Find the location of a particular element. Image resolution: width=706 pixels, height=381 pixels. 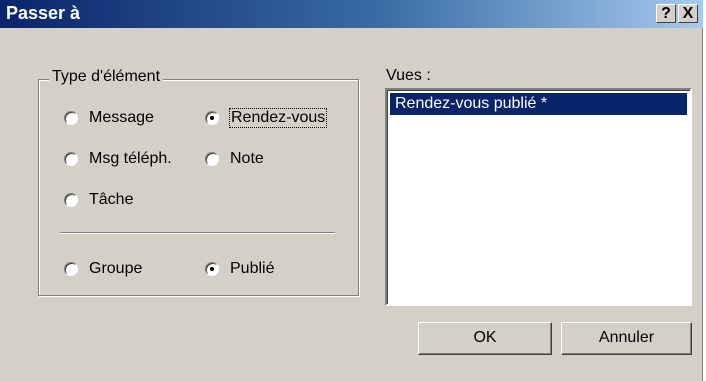

radio-published: Publié is located at coordinates (239, 269).